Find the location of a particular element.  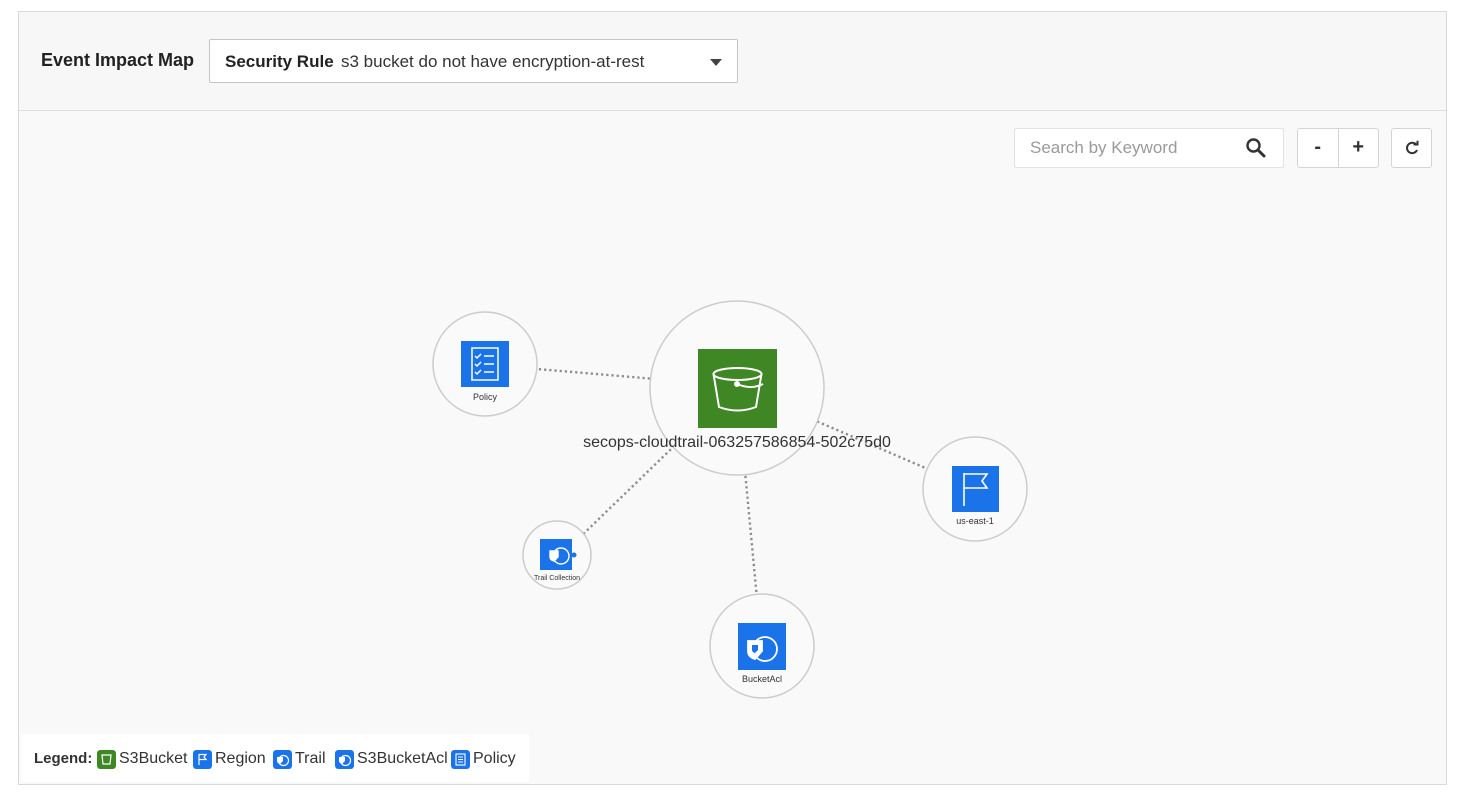

legend-item-s3bucketacl: S3BucketAcl is located at coordinates (391, 759).